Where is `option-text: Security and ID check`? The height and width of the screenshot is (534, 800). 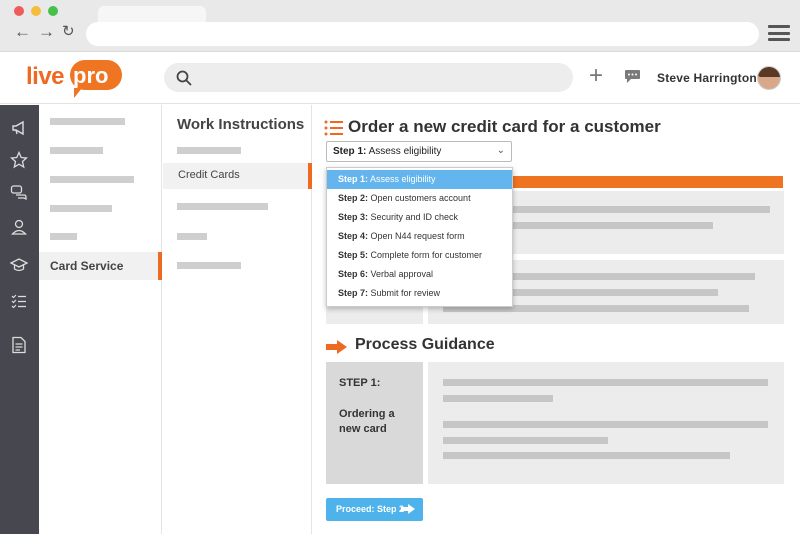
option-text: Security and ID check is located at coordinates (413, 217).